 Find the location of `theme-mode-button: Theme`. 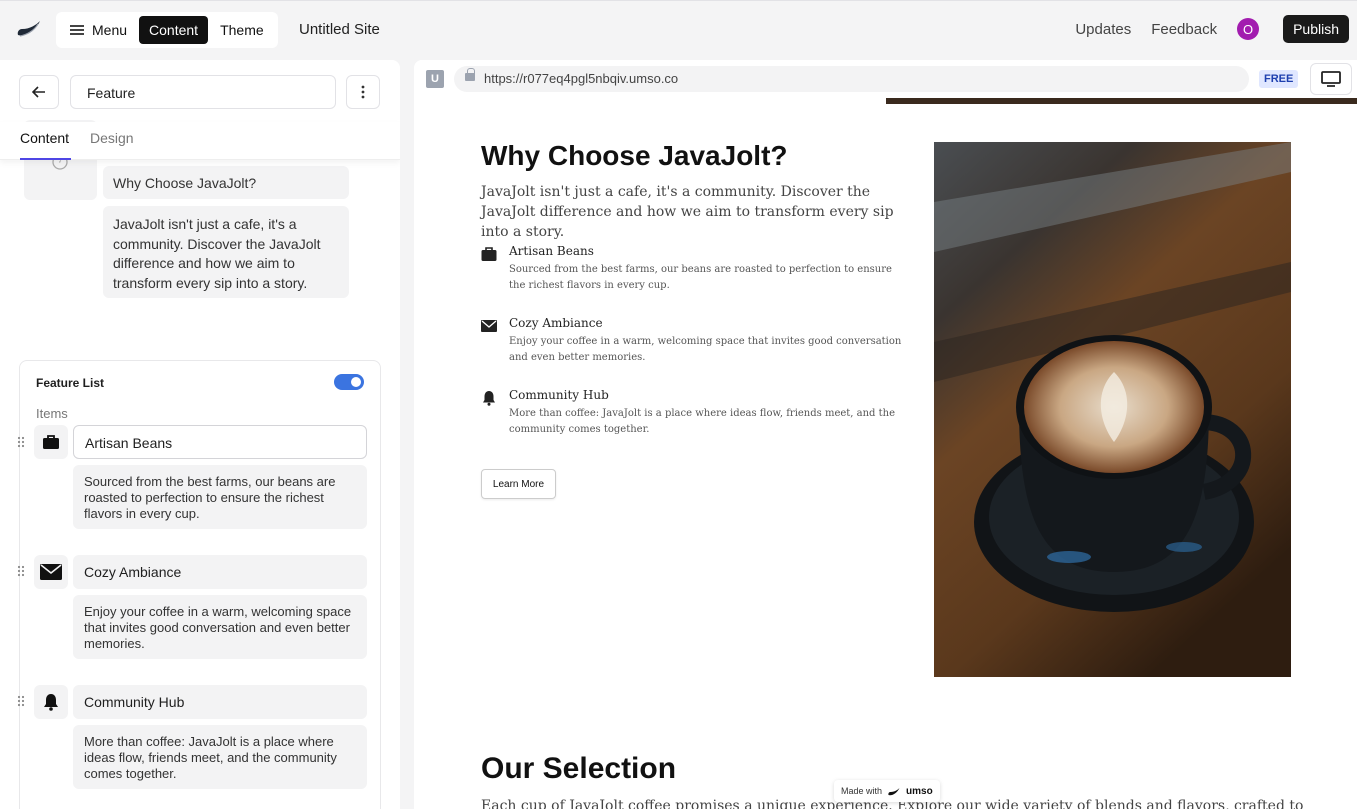

theme-mode-button: Theme is located at coordinates (242, 30).